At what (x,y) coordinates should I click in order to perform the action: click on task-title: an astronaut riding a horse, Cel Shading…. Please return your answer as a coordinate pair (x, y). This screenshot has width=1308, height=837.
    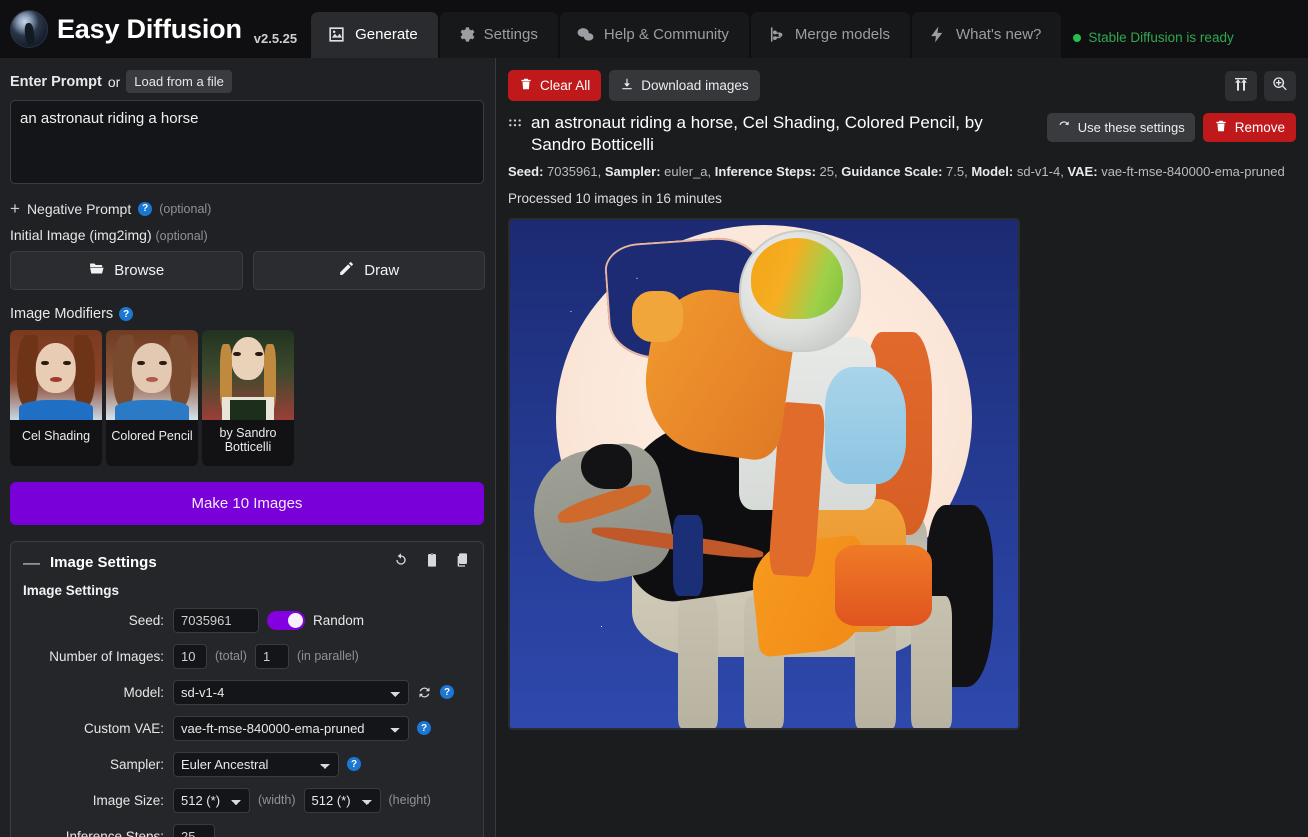
    Looking at the image, I should click on (757, 134).